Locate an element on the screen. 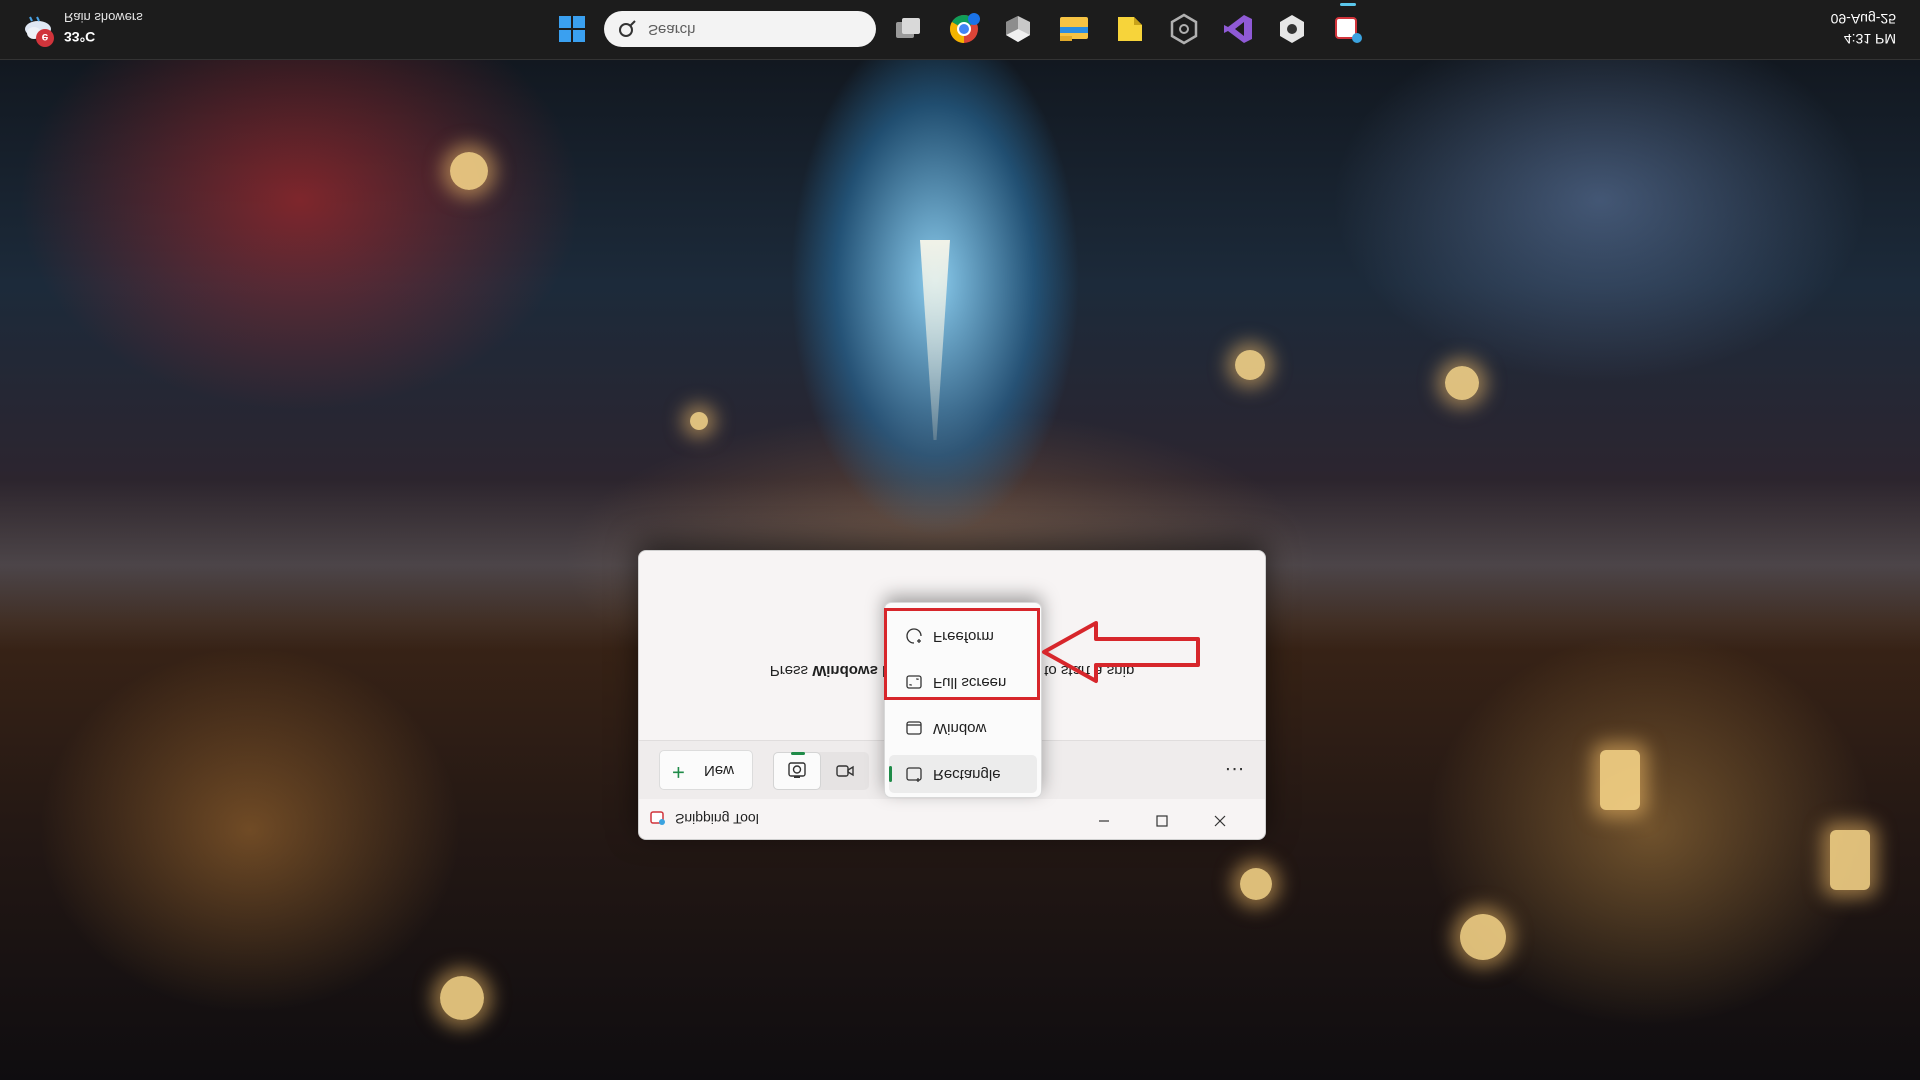 This screenshot has width=1920, height=1080. box-app-icon is located at coordinates (1018, 29).